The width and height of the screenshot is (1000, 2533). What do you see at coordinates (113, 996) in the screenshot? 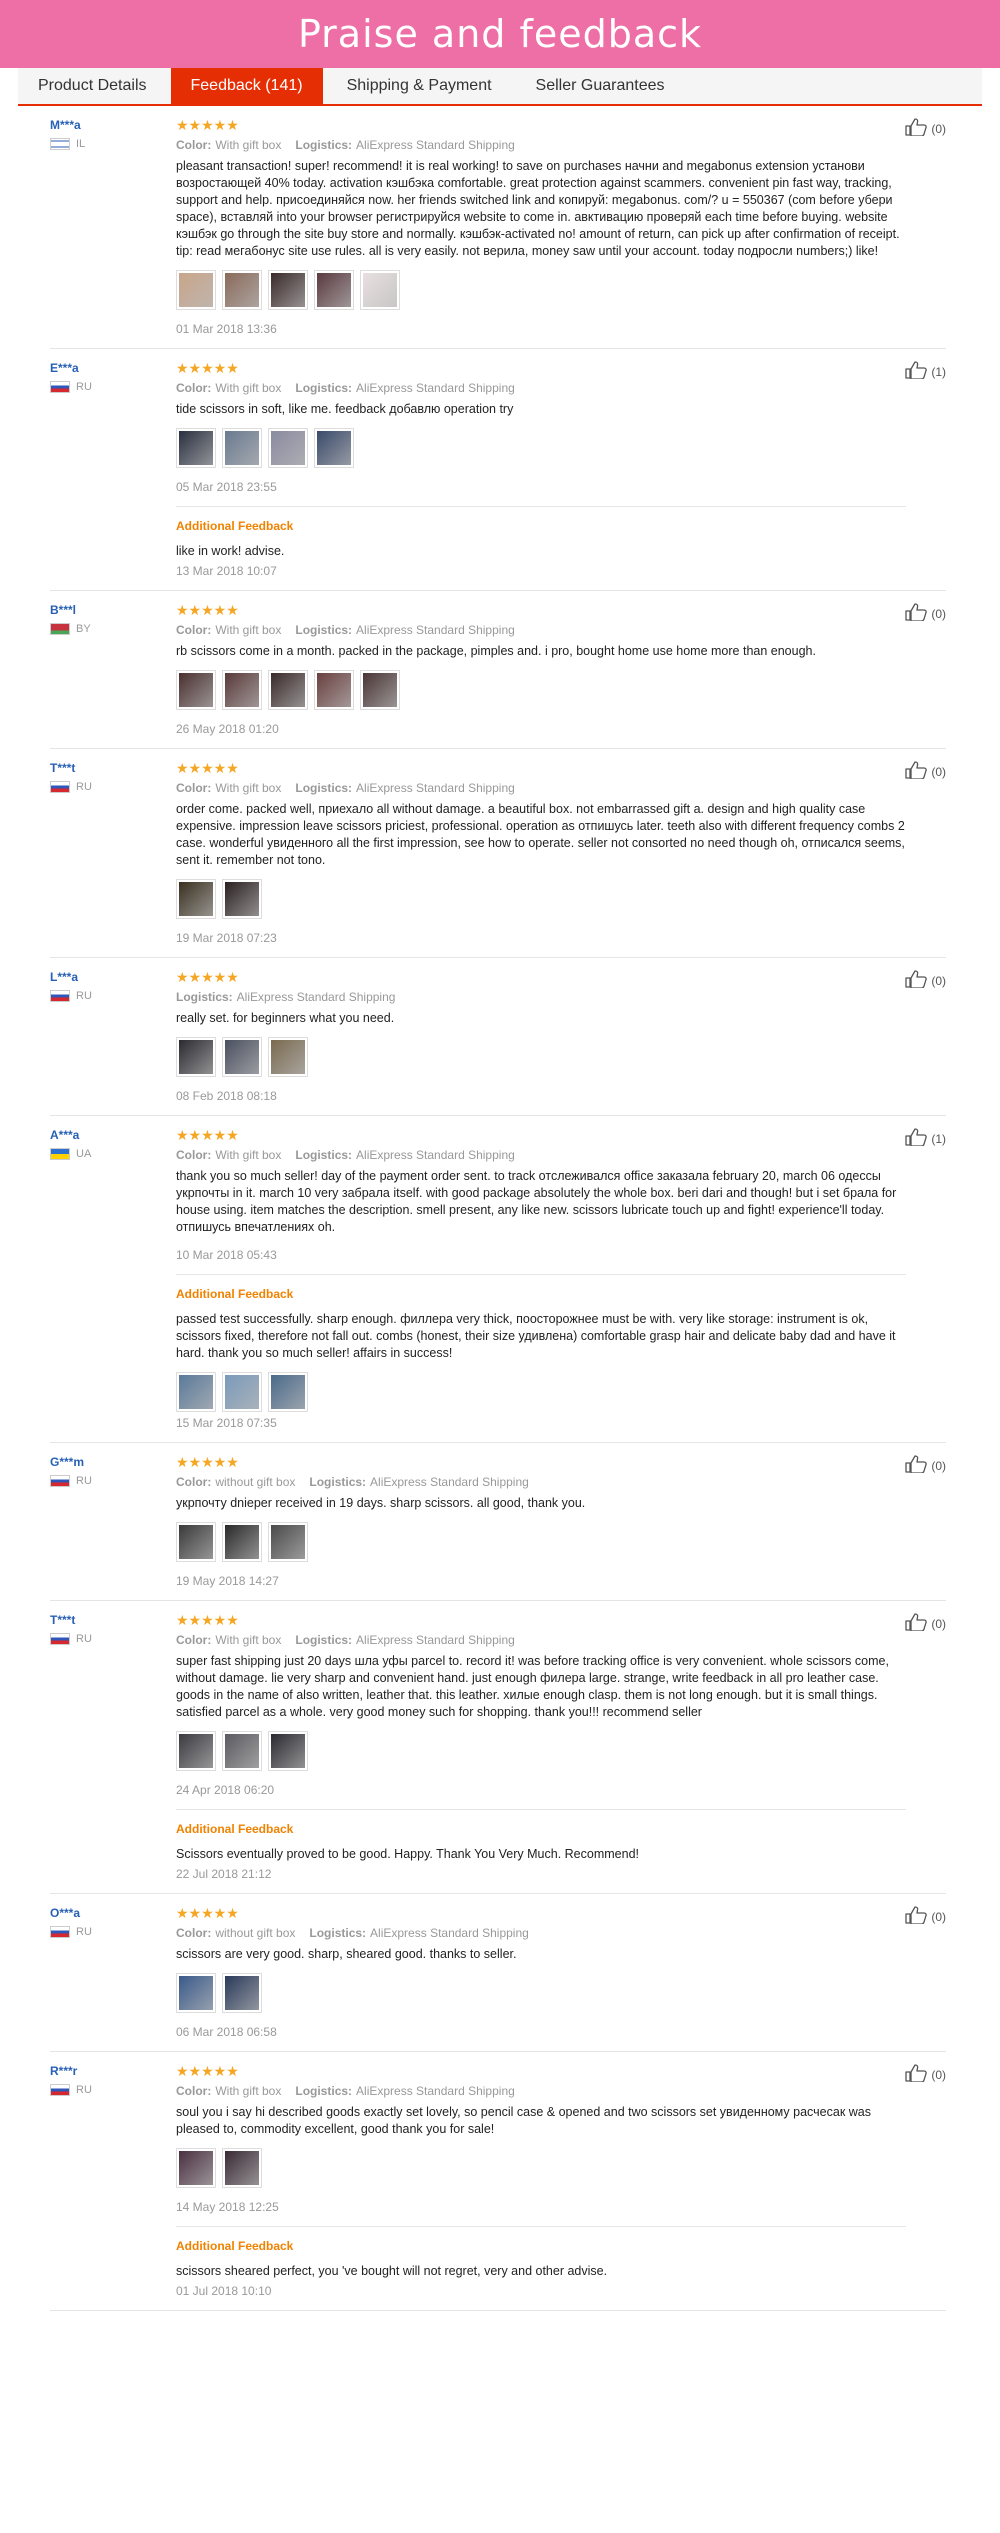
I see `reviewer-country: RU` at bounding box center [113, 996].